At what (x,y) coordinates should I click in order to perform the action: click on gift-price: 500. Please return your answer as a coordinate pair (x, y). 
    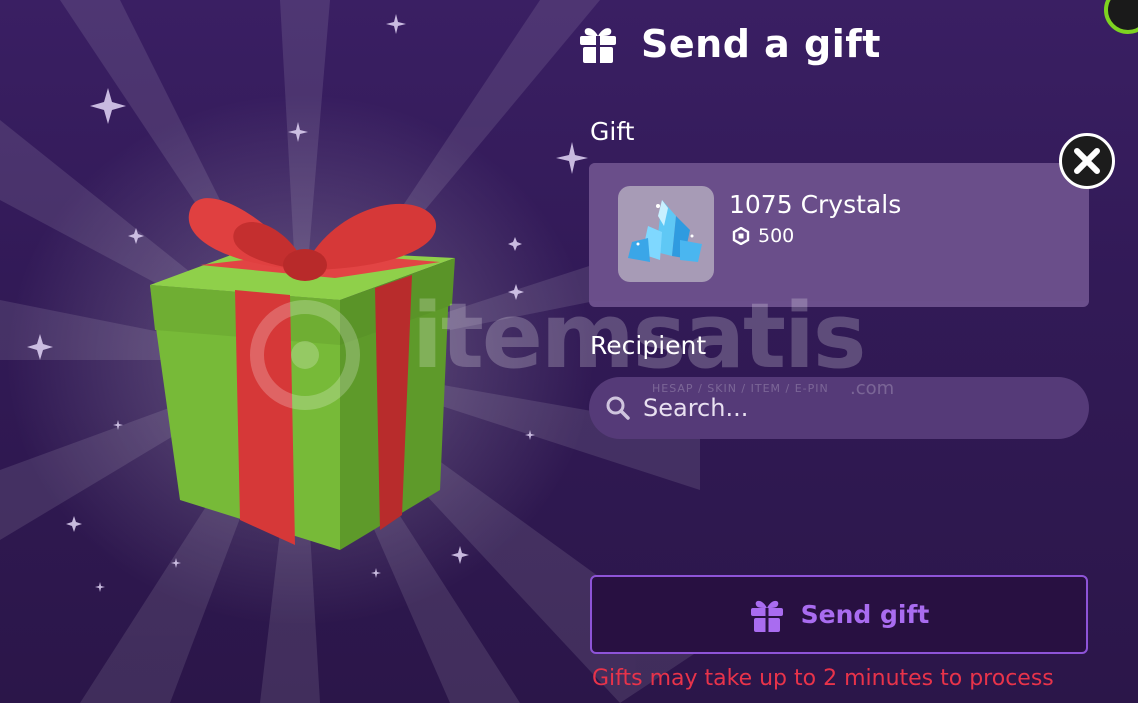
    Looking at the image, I should click on (776, 236).